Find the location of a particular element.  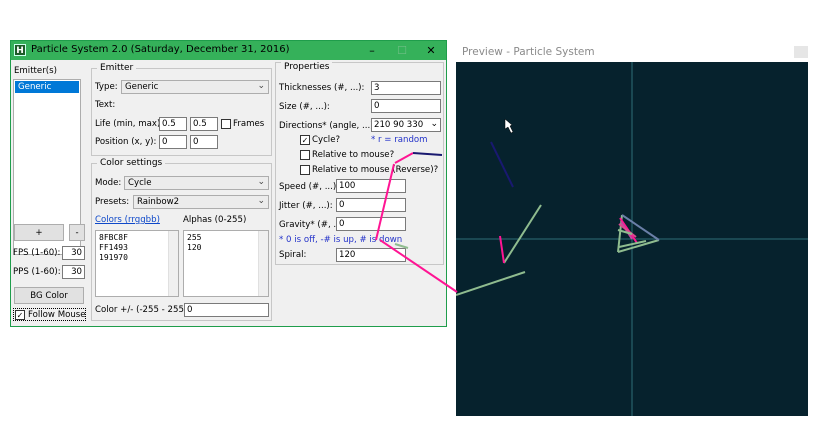

presets-select: Rainbow2 ⌄ is located at coordinates (201, 202).